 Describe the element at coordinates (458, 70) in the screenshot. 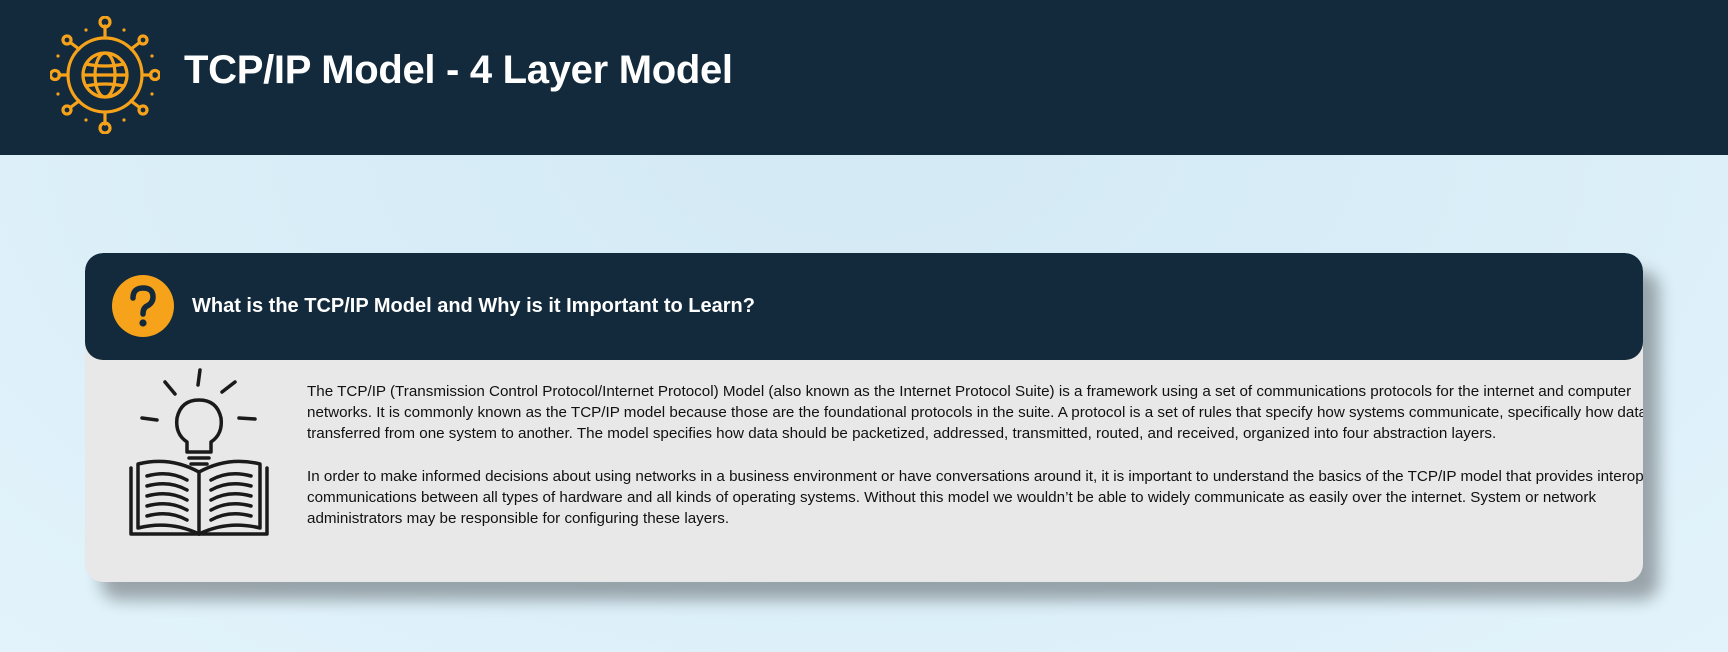

I see `page-title: TCP/IP Model - 4 Layer Model` at that location.